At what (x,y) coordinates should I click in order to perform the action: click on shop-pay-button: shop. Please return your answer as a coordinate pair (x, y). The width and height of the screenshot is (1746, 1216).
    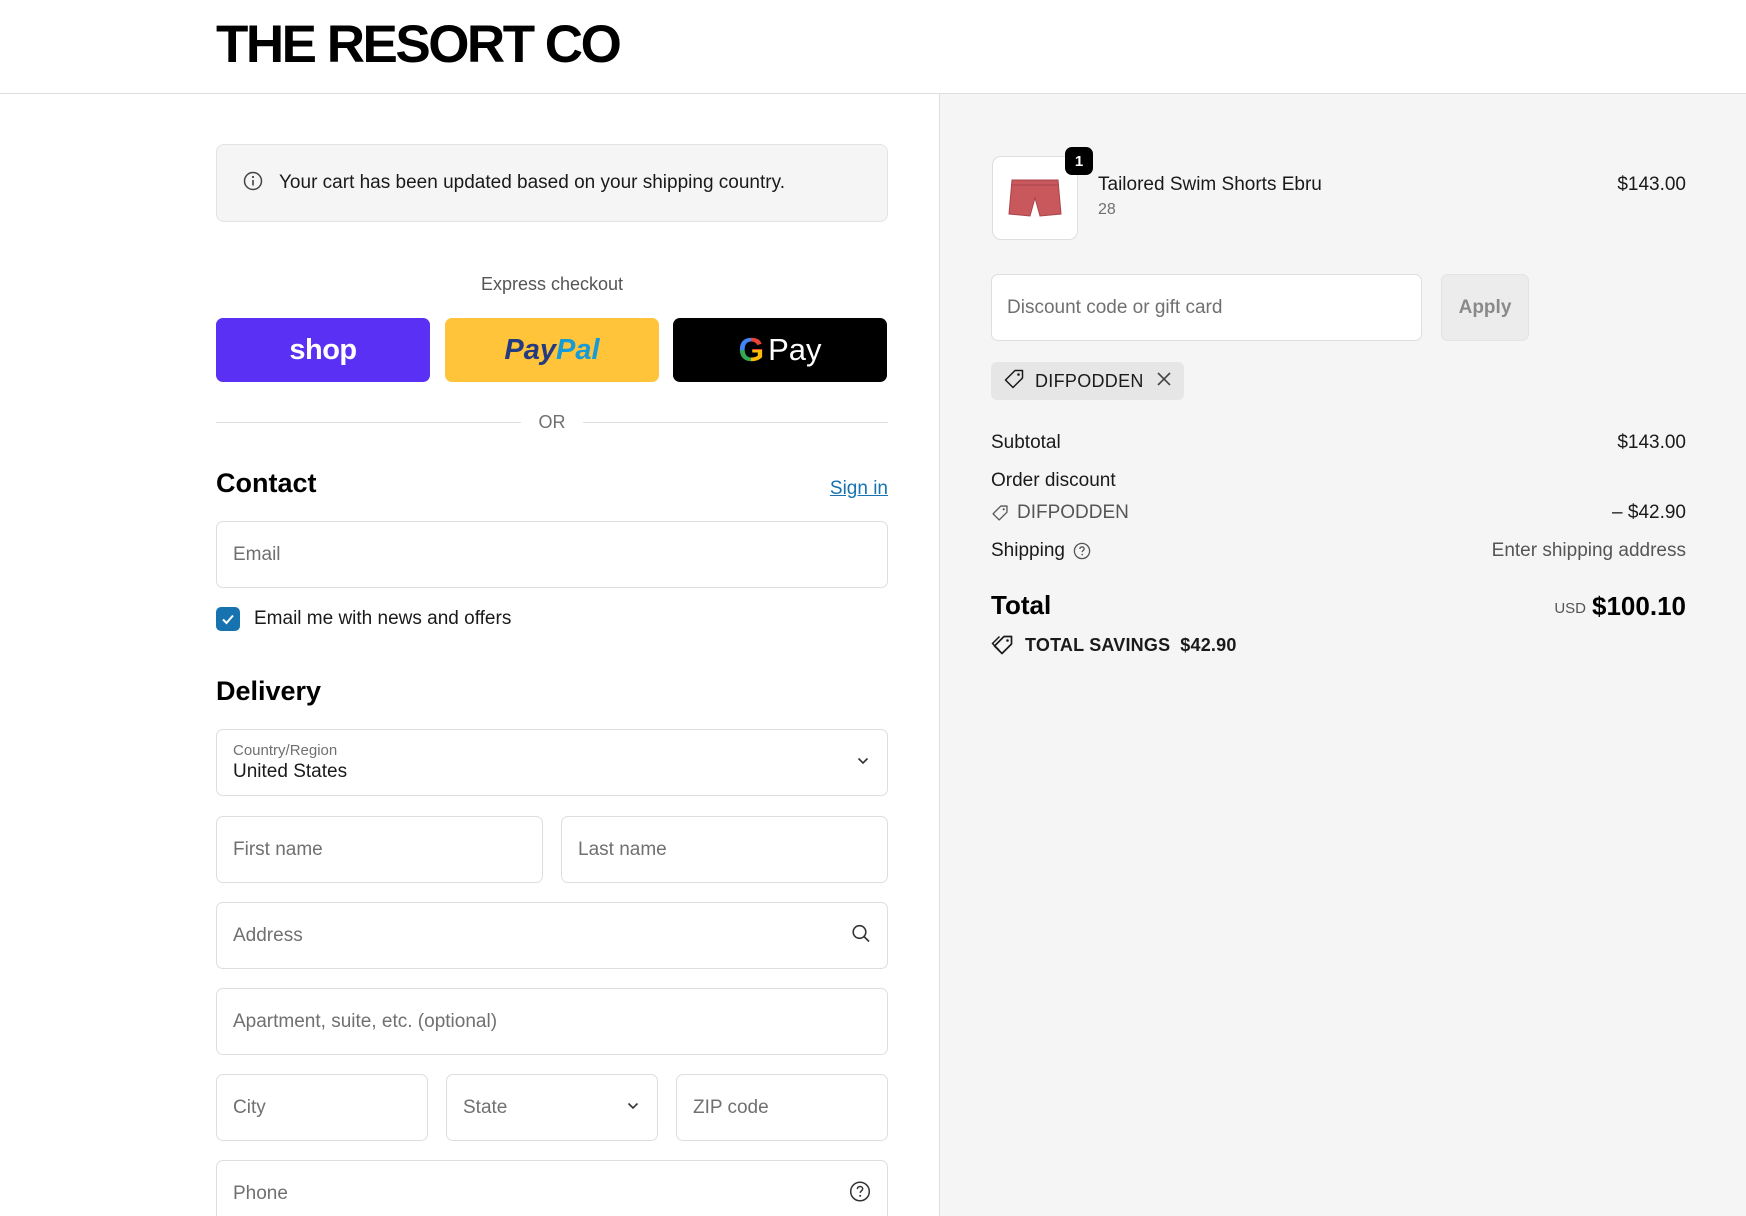
    Looking at the image, I should click on (323, 350).